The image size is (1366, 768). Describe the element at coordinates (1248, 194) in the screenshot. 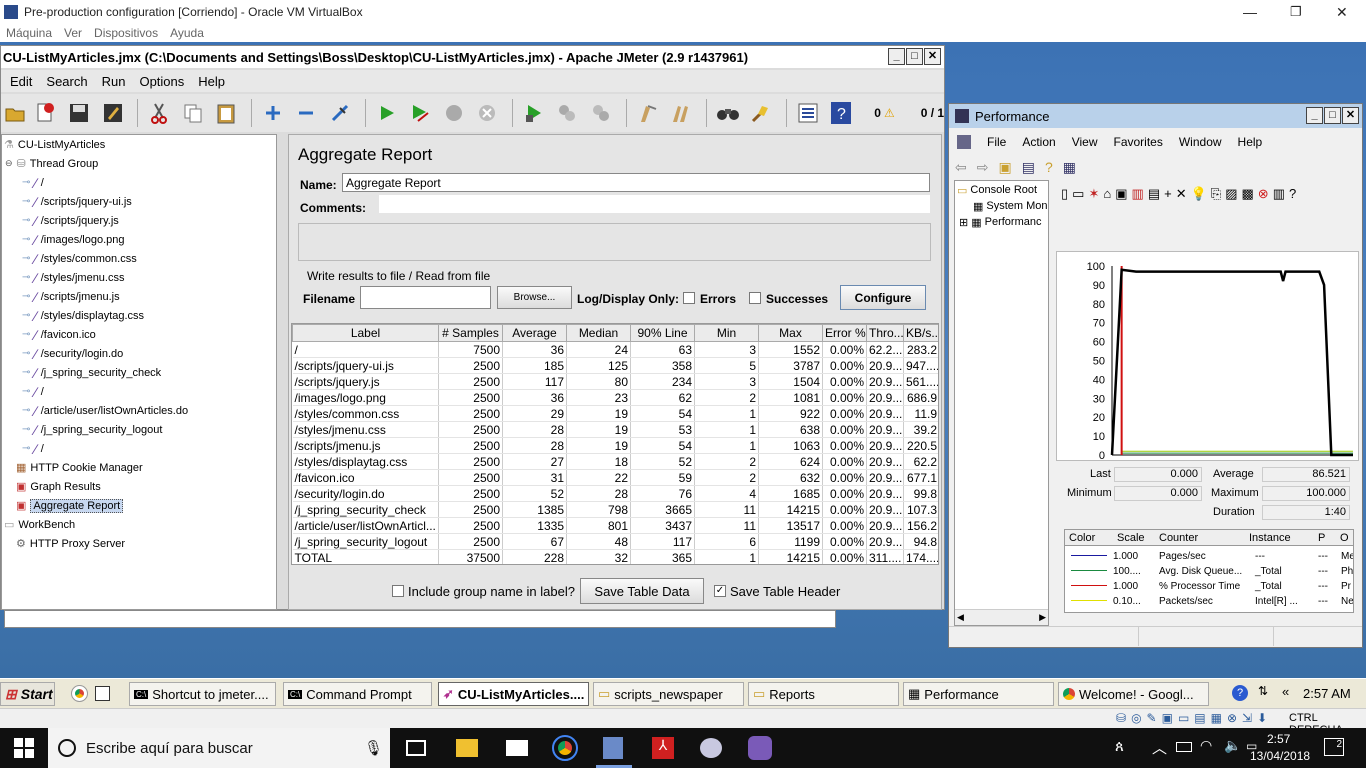

I see `properties-icon: ▩` at that location.